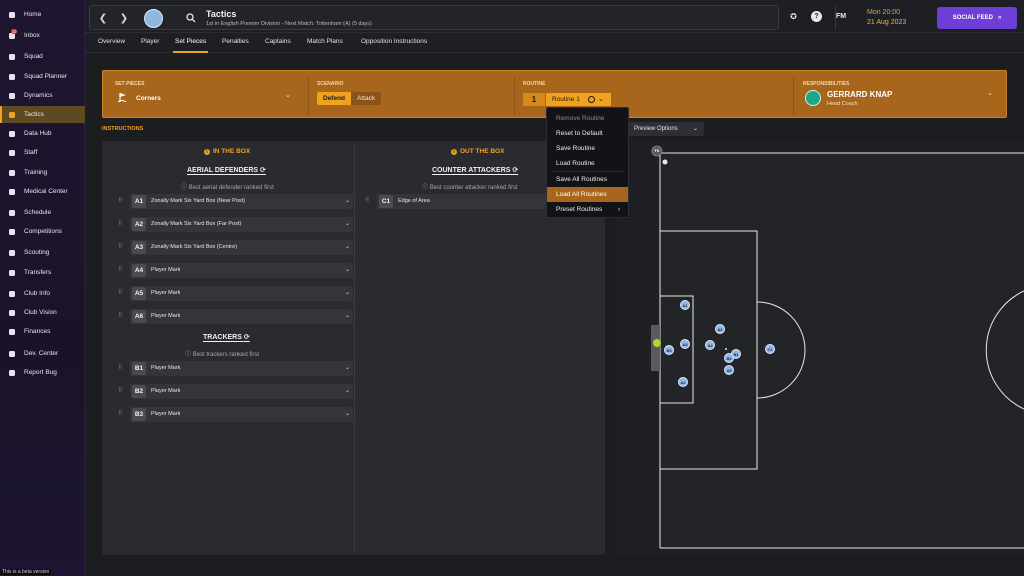 This screenshot has width=1024, height=576. What do you see at coordinates (720, 329) in the screenshot?
I see `player-marker: A6` at bounding box center [720, 329].